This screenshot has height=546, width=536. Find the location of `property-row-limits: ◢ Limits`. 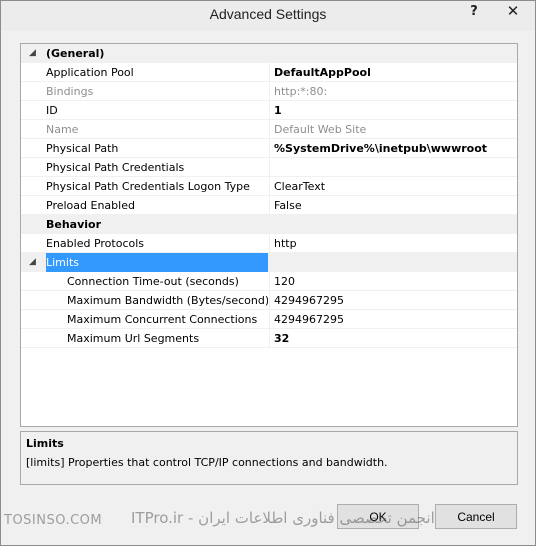

property-row-limits: ◢ Limits is located at coordinates (269, 262).